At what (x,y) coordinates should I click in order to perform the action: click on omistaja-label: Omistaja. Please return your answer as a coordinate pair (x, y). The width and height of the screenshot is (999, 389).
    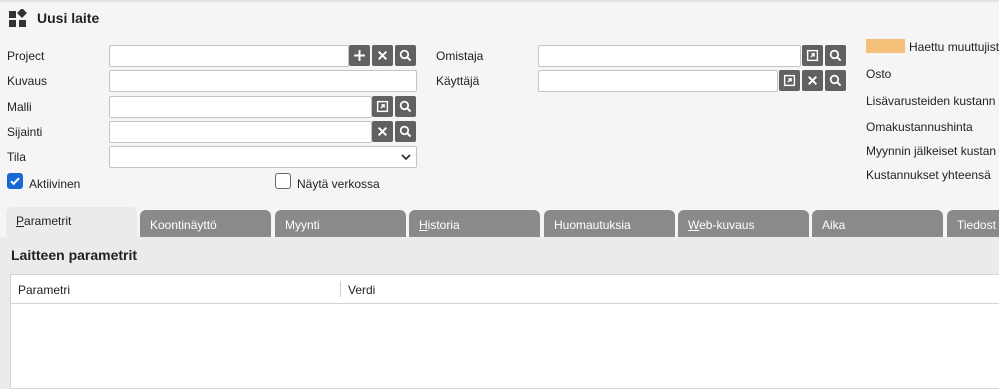
    Looking at the image, I should click on (460, 56).